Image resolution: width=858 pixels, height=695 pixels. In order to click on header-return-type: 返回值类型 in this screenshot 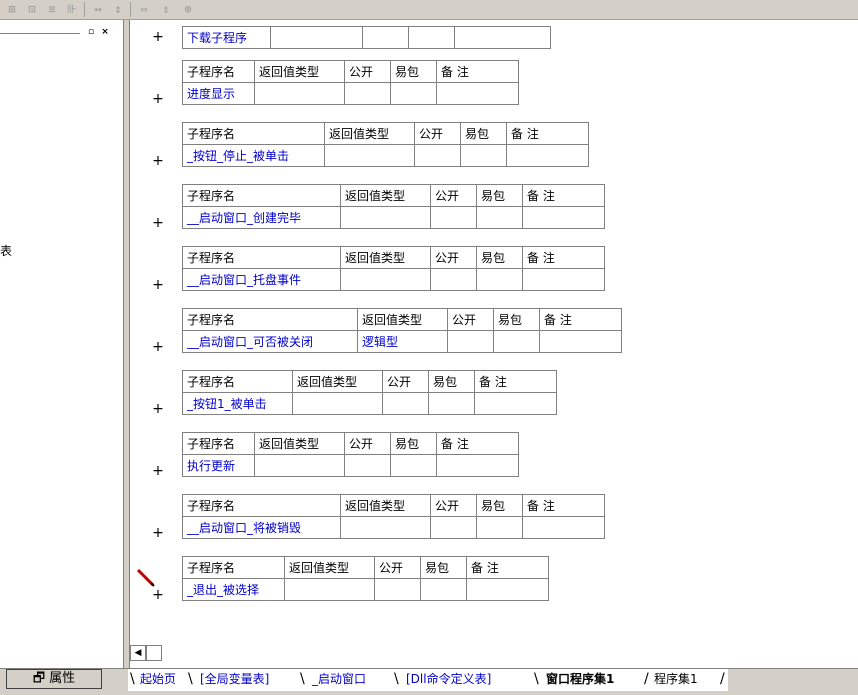, I will do `click(402, 319)`.